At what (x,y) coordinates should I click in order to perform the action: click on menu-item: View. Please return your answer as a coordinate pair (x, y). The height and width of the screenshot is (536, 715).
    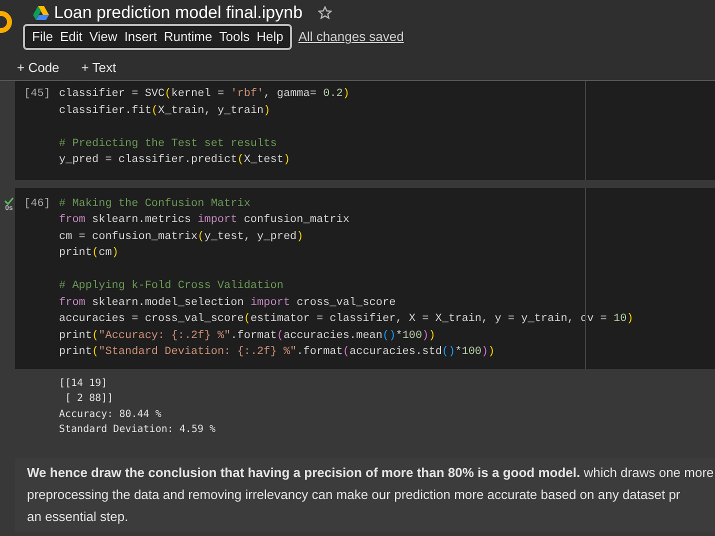
    Looking at the image, I should click on (103, 37).